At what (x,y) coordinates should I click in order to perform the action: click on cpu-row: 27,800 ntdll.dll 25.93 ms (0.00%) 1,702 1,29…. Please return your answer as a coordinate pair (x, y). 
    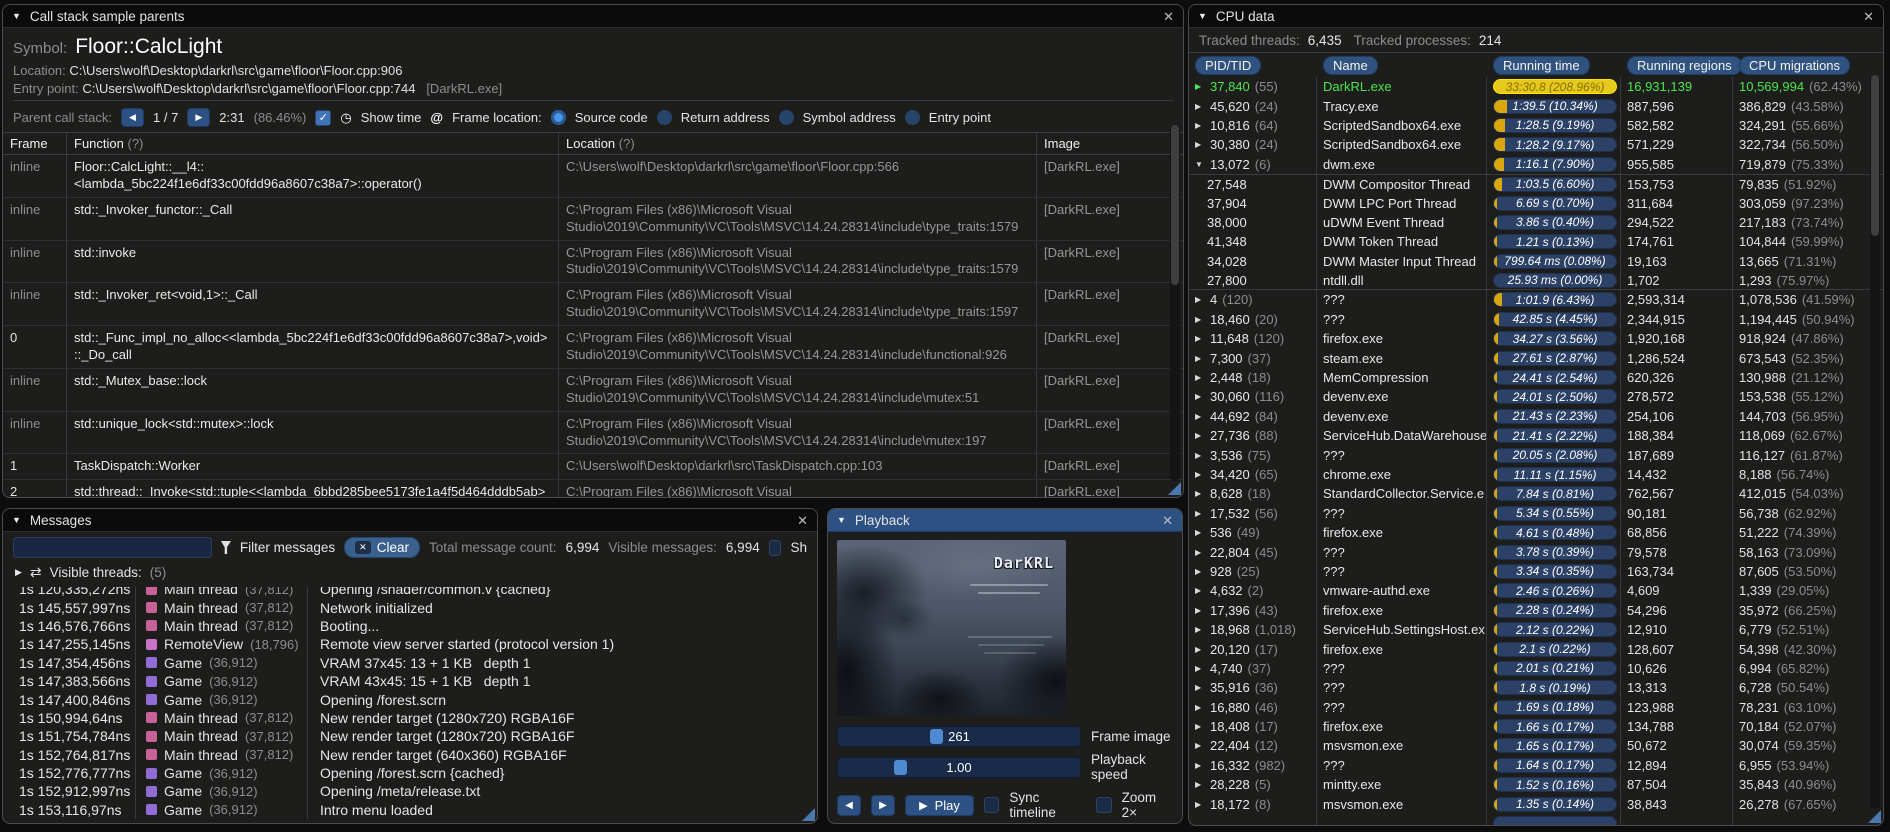
    Looking at the image, I should click on (1536, 280).